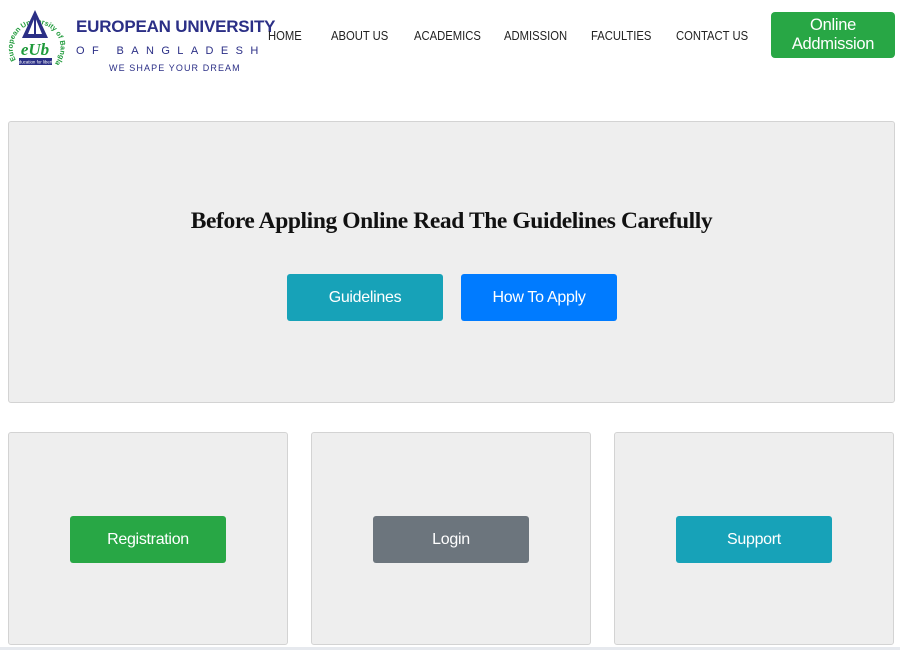 This screenshot has height=650, width=900. Describe the element at coordinates (171, 51) in the screenshot. I see `university-country: OF BANGLADESH` at that location.